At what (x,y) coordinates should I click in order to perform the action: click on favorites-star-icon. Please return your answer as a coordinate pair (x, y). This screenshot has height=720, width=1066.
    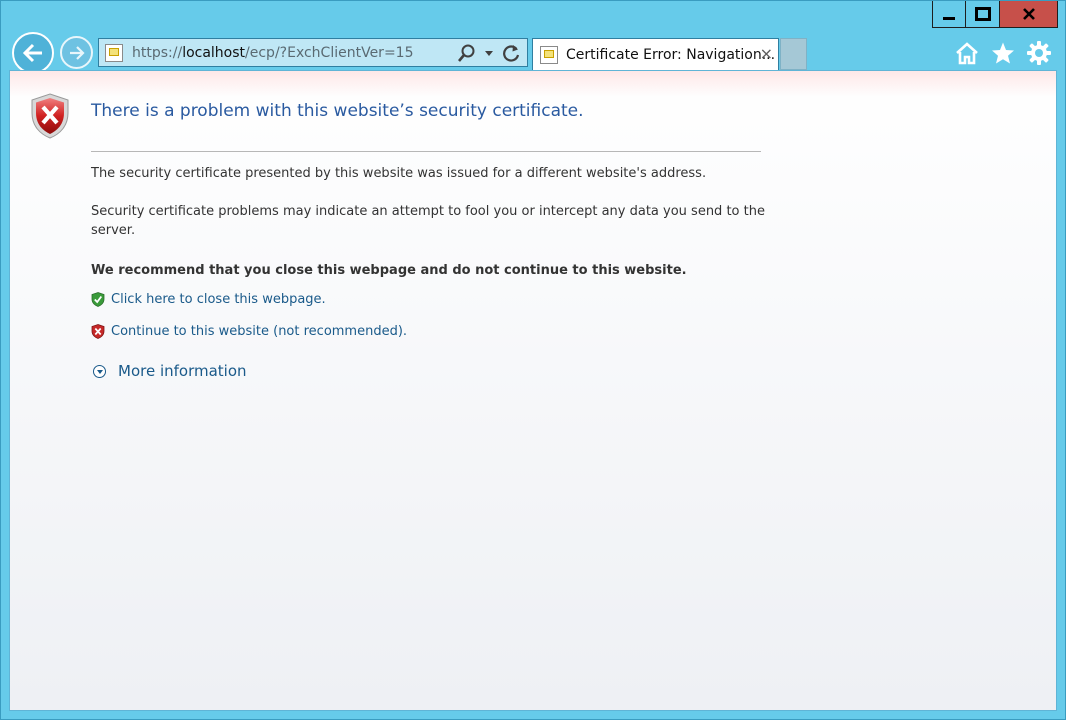
    Looking at the image, I should click on (1003, 53).